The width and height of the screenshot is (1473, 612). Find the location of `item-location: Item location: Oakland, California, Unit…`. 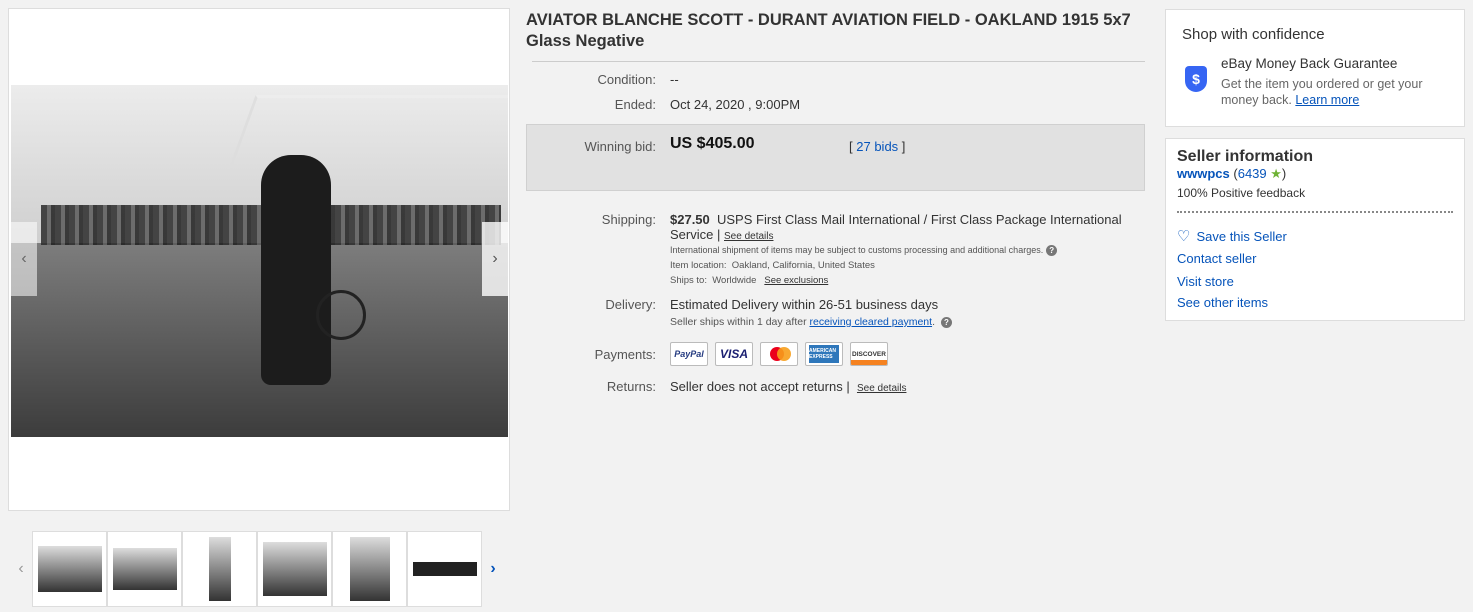

item-location: Item location: Oakland, California, Unit… is located at coordinates (772, 265).